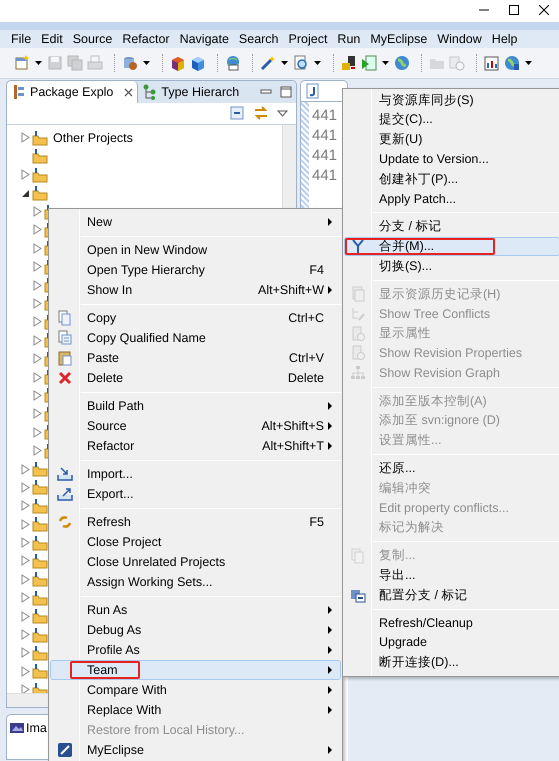  Describe the element at coordinates (451, 623) in the screenshot. I see `menu-item: Refresh/Cleanup` at that location.